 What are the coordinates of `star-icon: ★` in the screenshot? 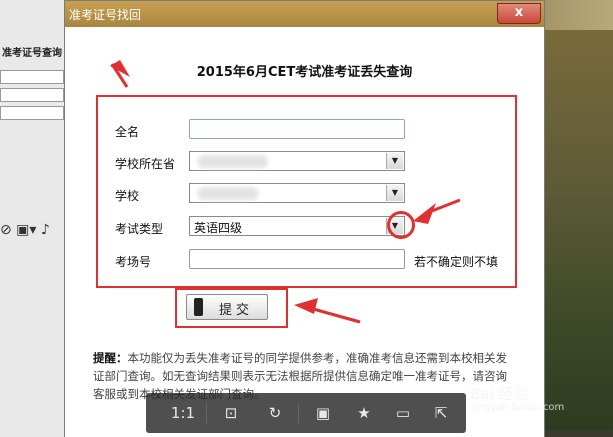 It's located at (364, 413).